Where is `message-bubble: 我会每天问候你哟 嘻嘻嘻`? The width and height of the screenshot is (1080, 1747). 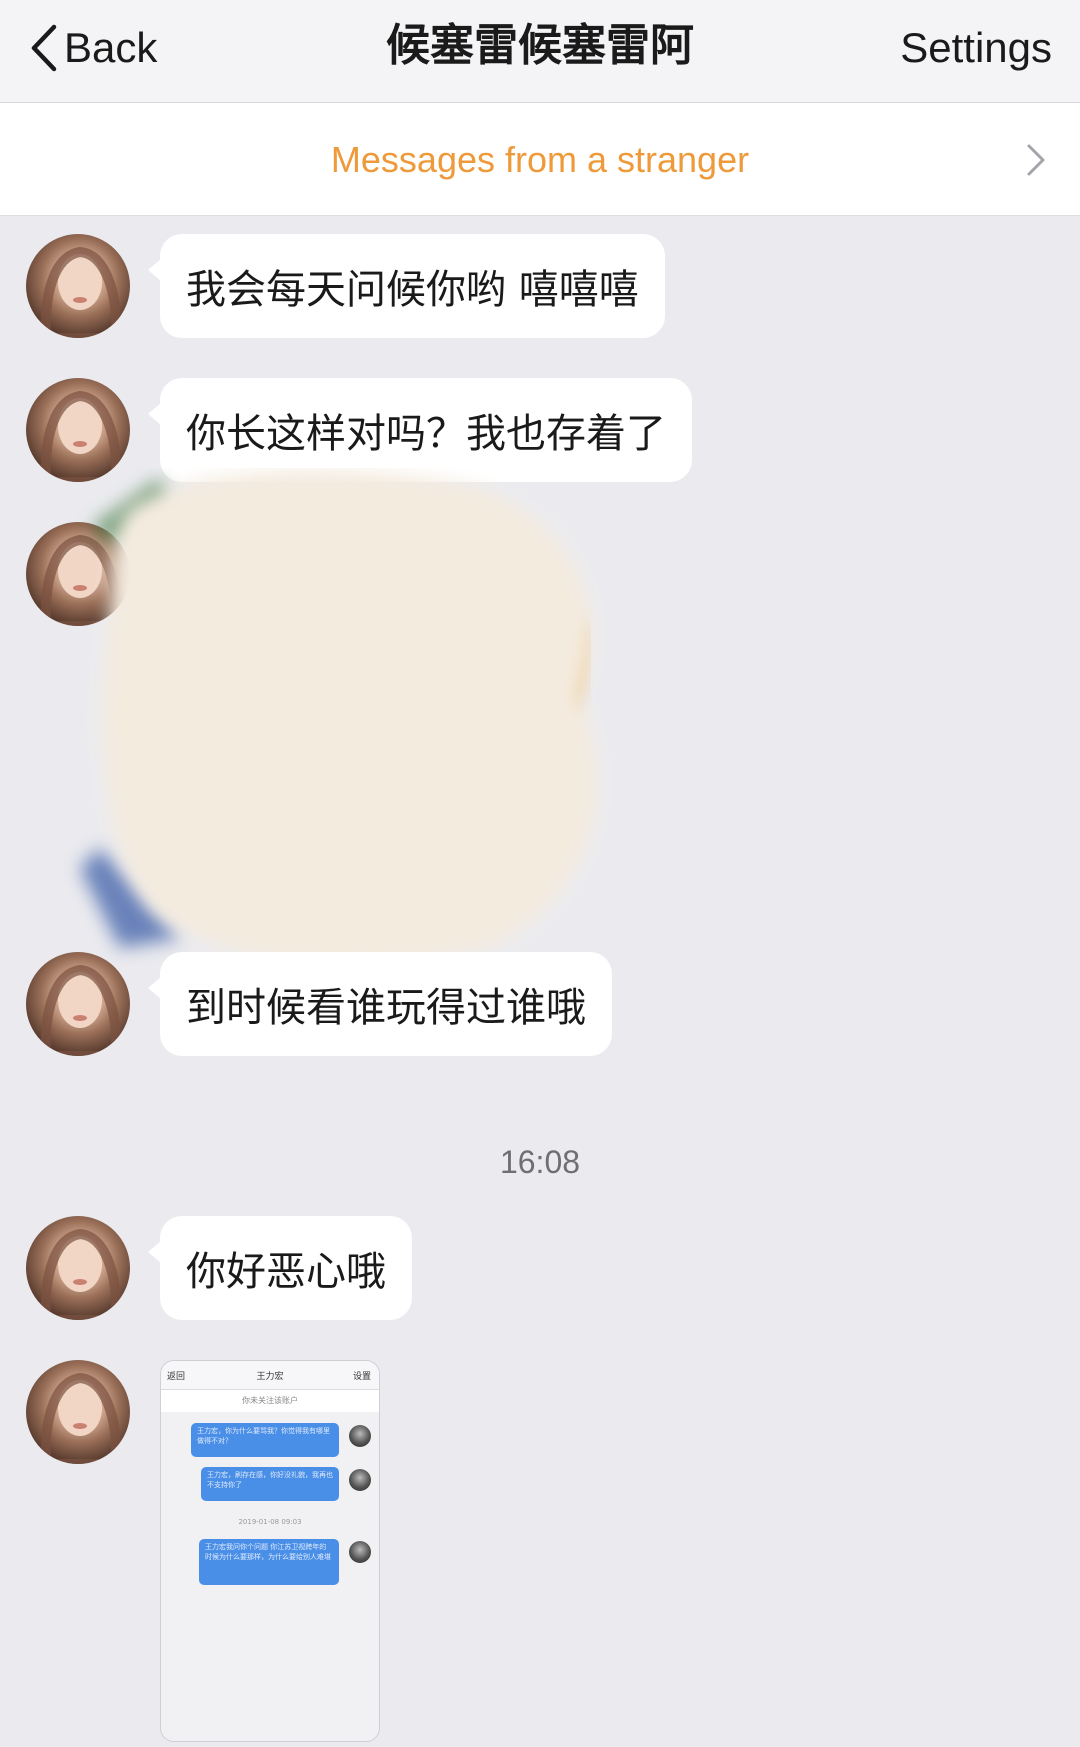
message-bubble: 我会每天问候你哟 嘻嘻嘻 is located at coordinates (406, 286).